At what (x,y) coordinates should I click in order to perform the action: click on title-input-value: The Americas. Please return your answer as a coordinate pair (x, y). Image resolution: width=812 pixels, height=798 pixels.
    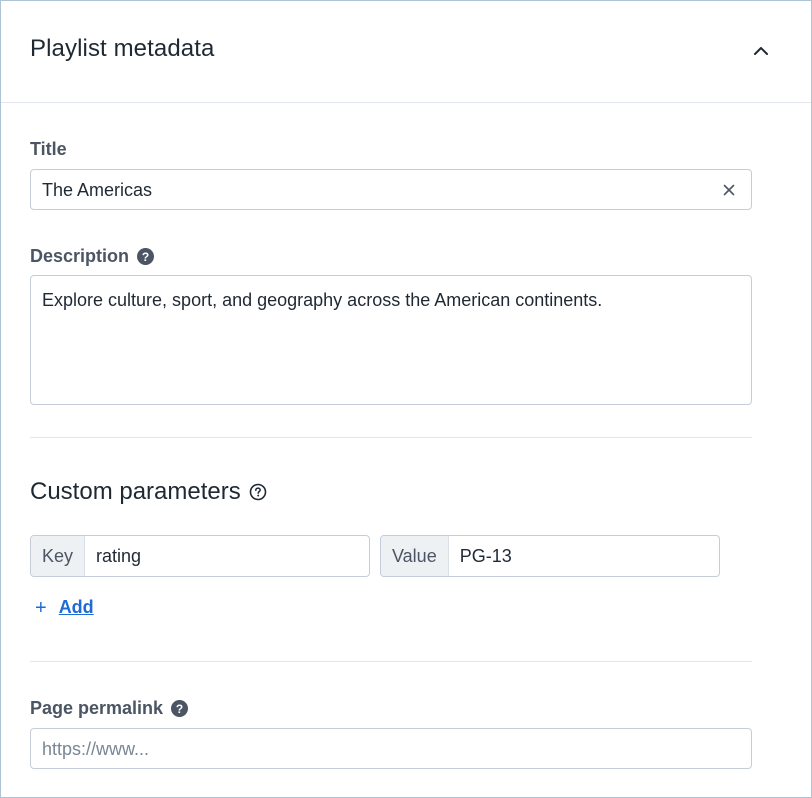
    Looking at the image, I should click on (97, 190).